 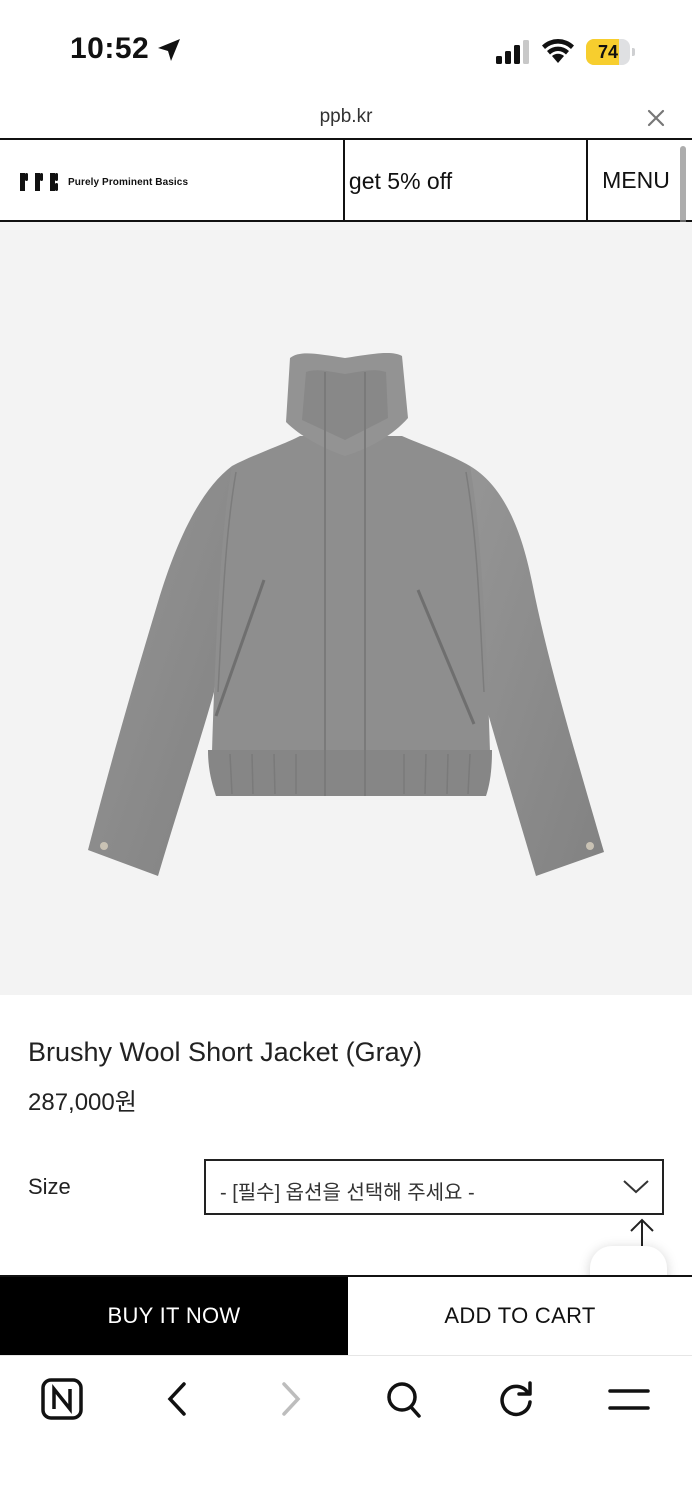 What do you see at coordinates (404, 1400) in the screenshot?
I see `search-icon` at bounding box center [404, 1400].